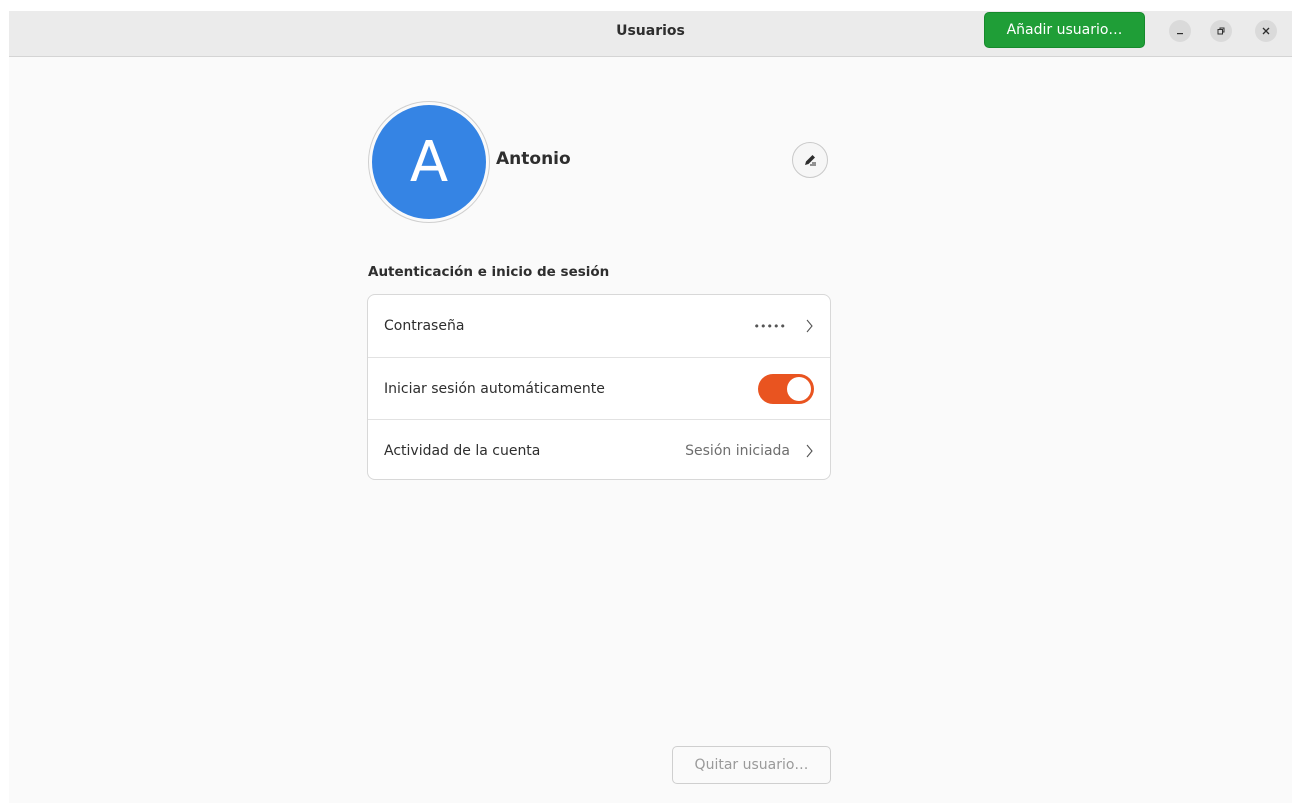 The width and height of the screenshot is (1292, 803). I want to click on user-name: Antonio, so click(533, 159).